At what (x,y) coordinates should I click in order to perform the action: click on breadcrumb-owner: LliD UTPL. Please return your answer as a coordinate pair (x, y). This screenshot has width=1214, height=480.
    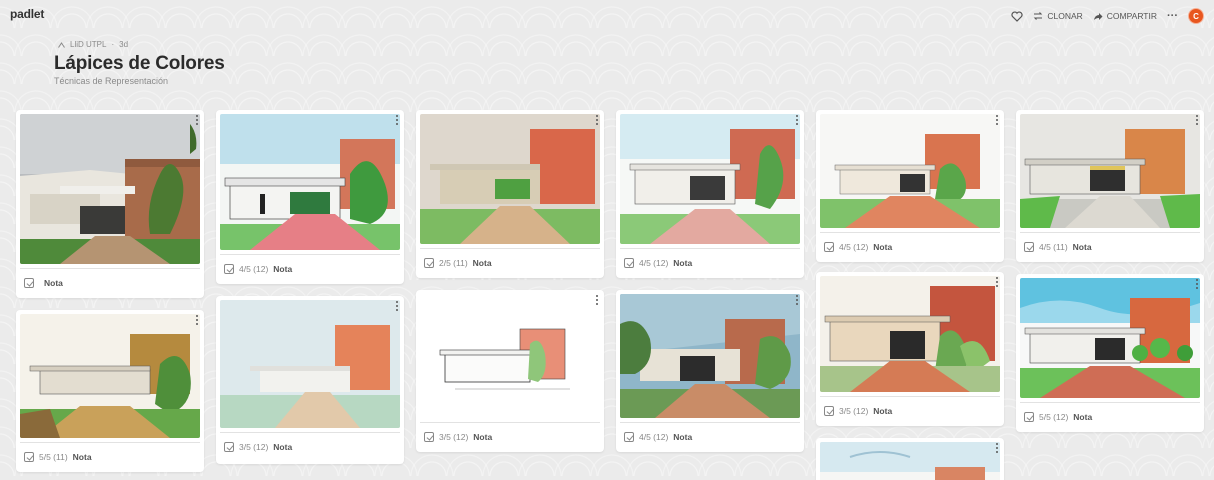
    Looking at the image, I should click on (88, 44).